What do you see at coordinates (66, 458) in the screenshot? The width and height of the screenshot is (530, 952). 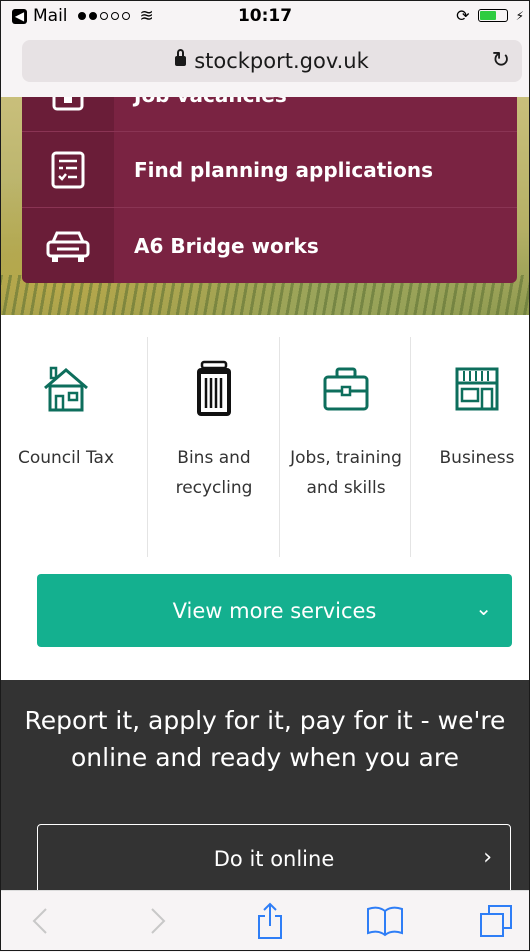 I see `service-label: Council Tax` at bounding box center [66, 458].